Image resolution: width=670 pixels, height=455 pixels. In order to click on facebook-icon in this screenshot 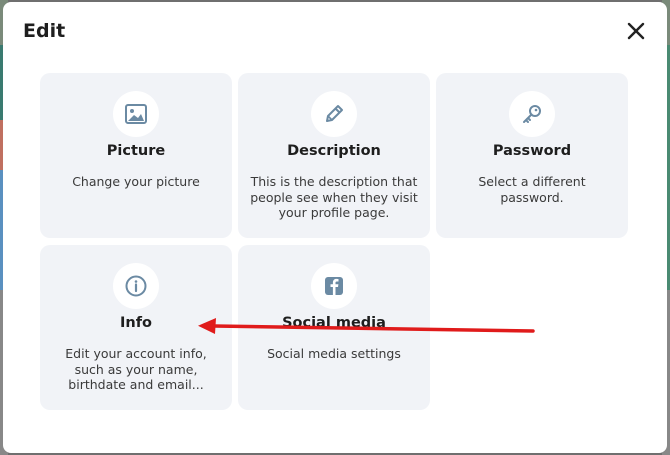, I will do `click(334, 286)`.